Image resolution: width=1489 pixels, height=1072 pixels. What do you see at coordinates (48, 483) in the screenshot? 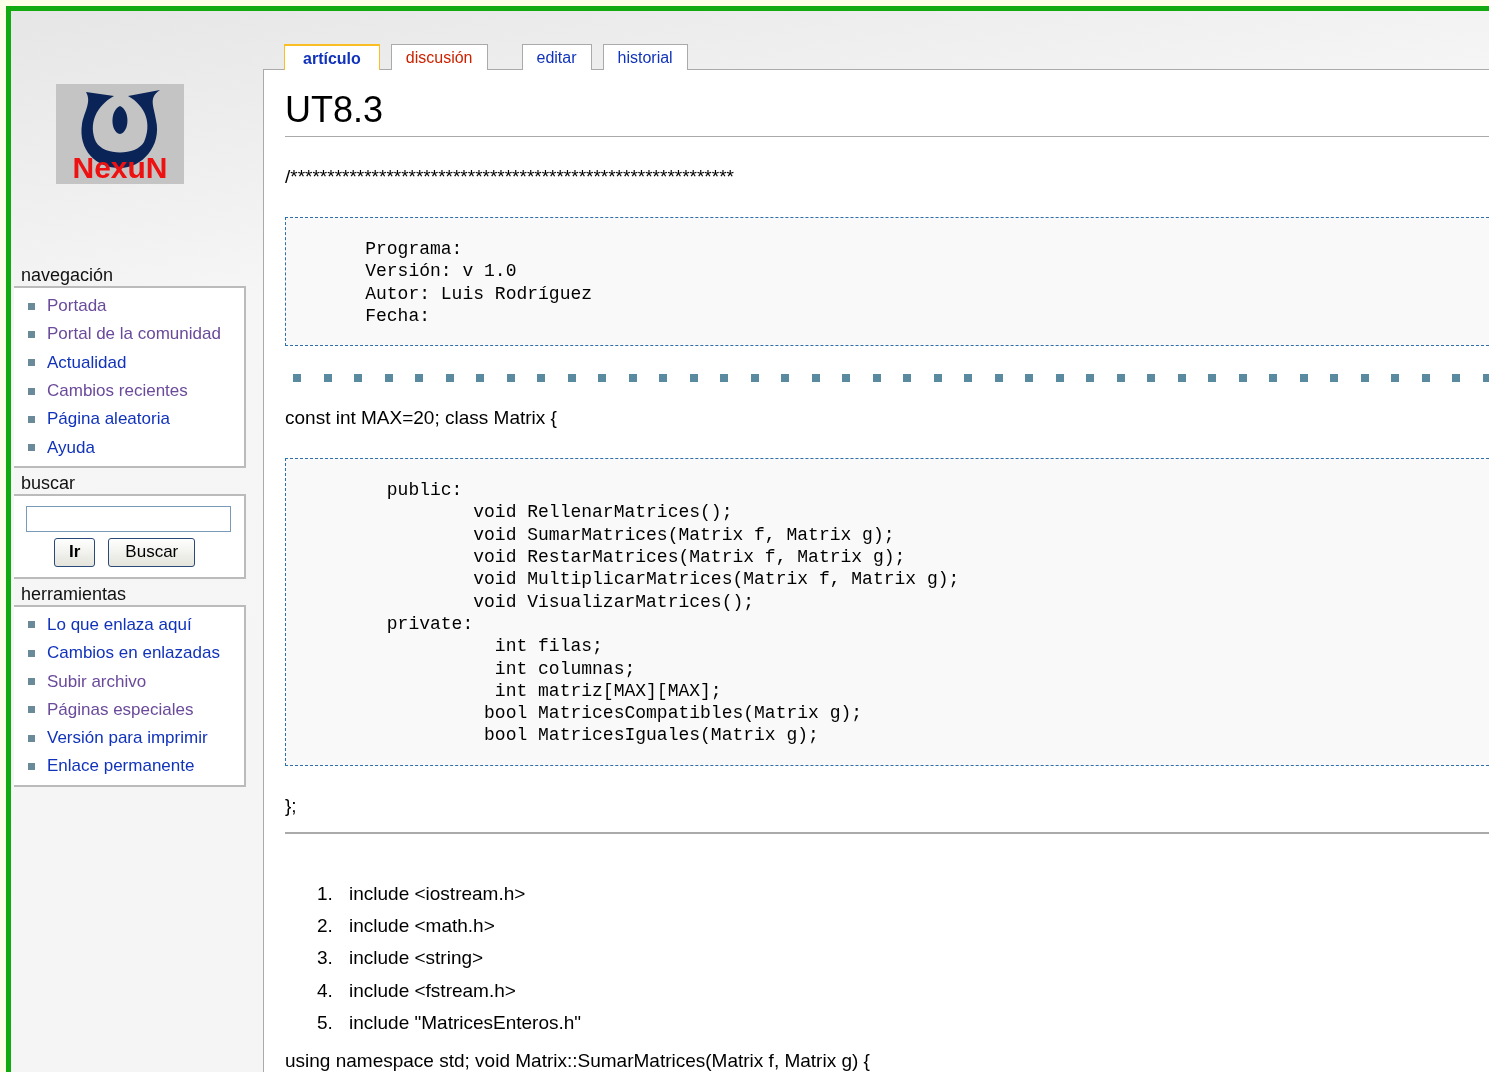
I see `portlet-title: buscar` at bounding box center [48, 483].